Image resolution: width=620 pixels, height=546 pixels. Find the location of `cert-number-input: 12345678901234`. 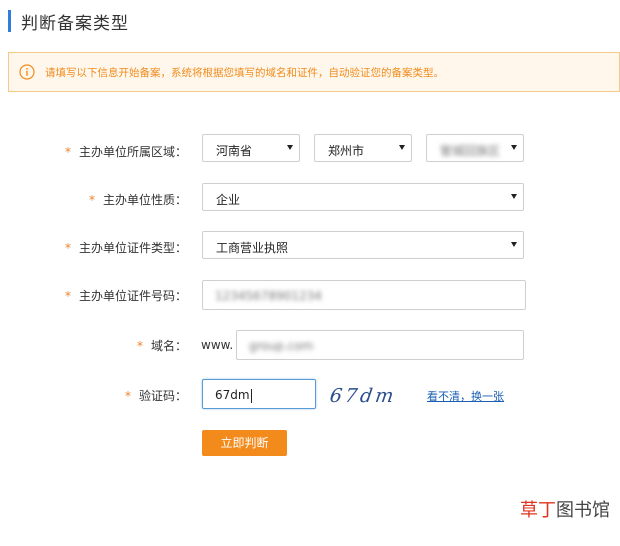

cert-number-input: 12345678901234 is located at coordinates (364, 295).